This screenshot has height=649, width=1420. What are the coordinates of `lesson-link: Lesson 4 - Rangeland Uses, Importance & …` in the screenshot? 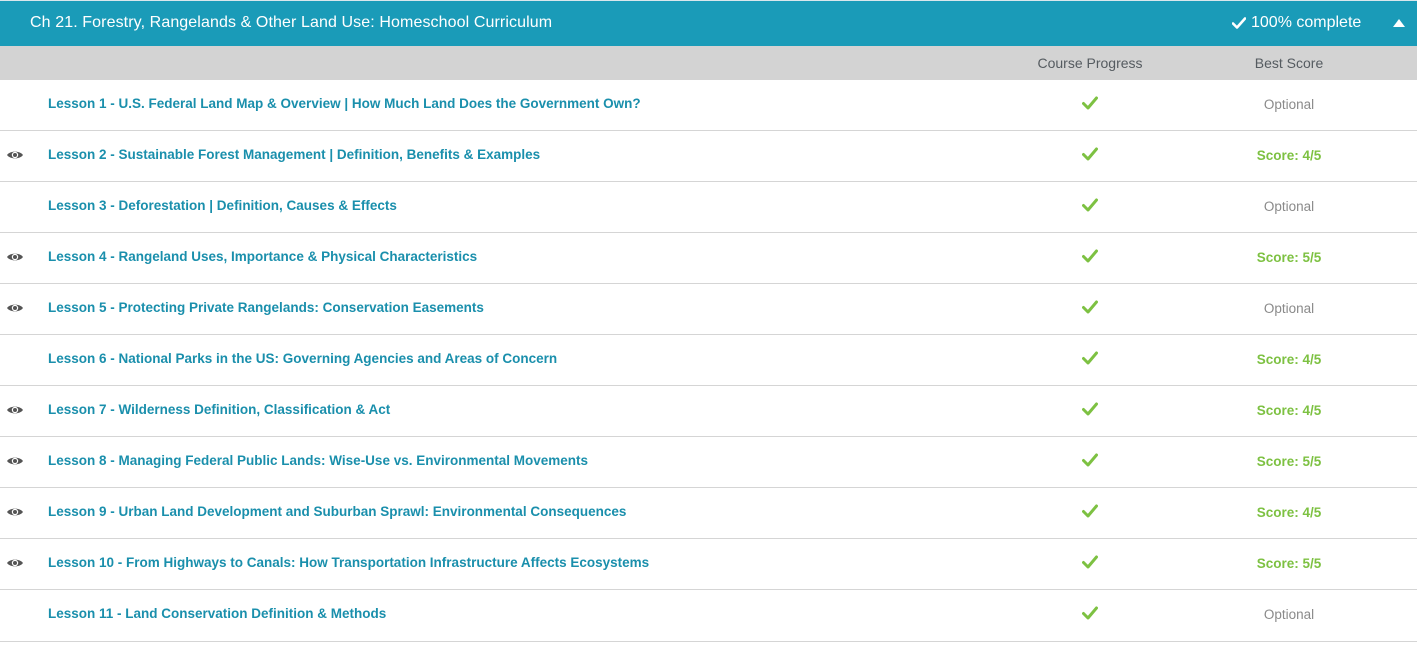 It's located at (262, 256).